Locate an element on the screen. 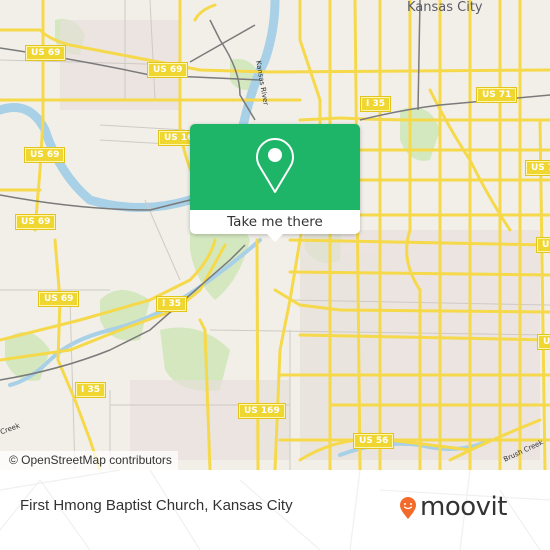 This screenshot has width=550, height=550. route-shield: US 169 is located at coordinates (262, 411).